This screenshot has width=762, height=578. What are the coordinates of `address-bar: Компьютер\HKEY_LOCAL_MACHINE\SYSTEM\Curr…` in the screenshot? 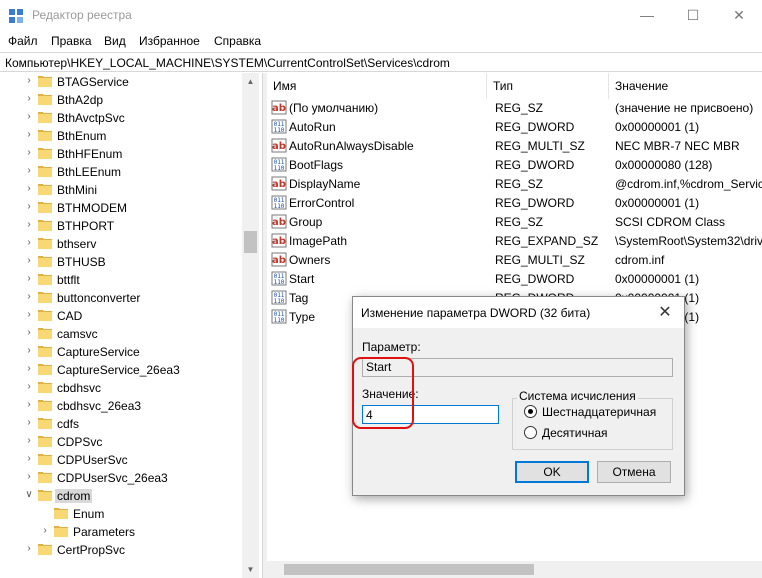 It's located at (381, 62).